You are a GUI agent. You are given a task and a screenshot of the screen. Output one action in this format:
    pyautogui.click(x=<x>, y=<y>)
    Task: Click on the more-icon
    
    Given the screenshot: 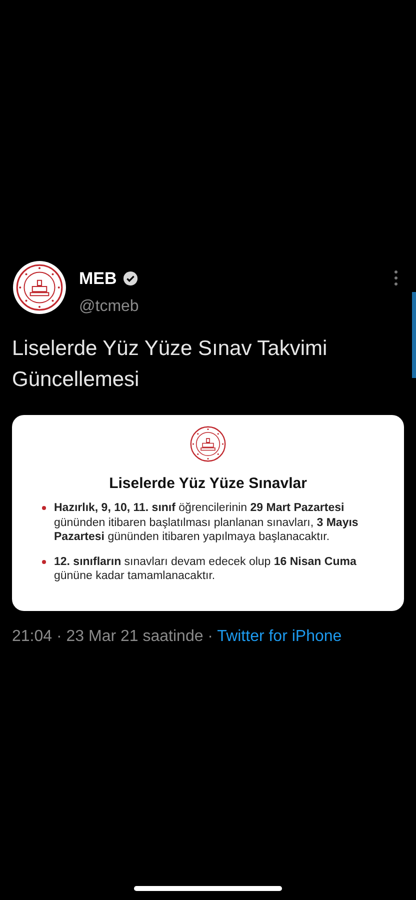 What is the action you would take?
    pyautogui.click(x=396, y=278)
    